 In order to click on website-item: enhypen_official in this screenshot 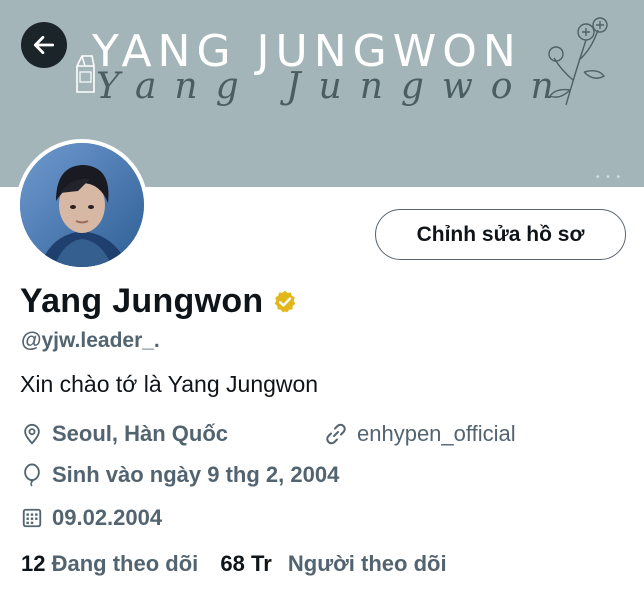, I will do `click(420, 434)`.